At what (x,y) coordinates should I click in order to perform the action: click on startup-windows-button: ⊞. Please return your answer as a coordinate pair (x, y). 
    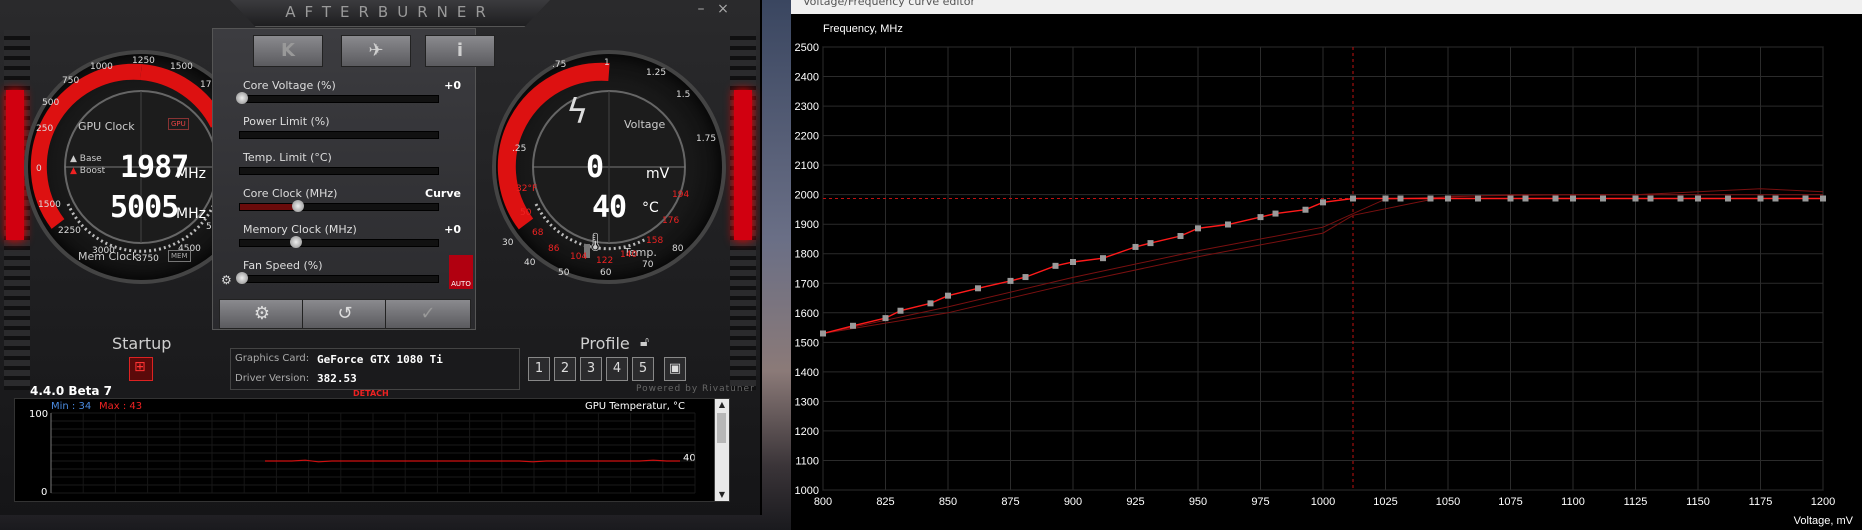
    Looking at the image, I should click on (141, 369).